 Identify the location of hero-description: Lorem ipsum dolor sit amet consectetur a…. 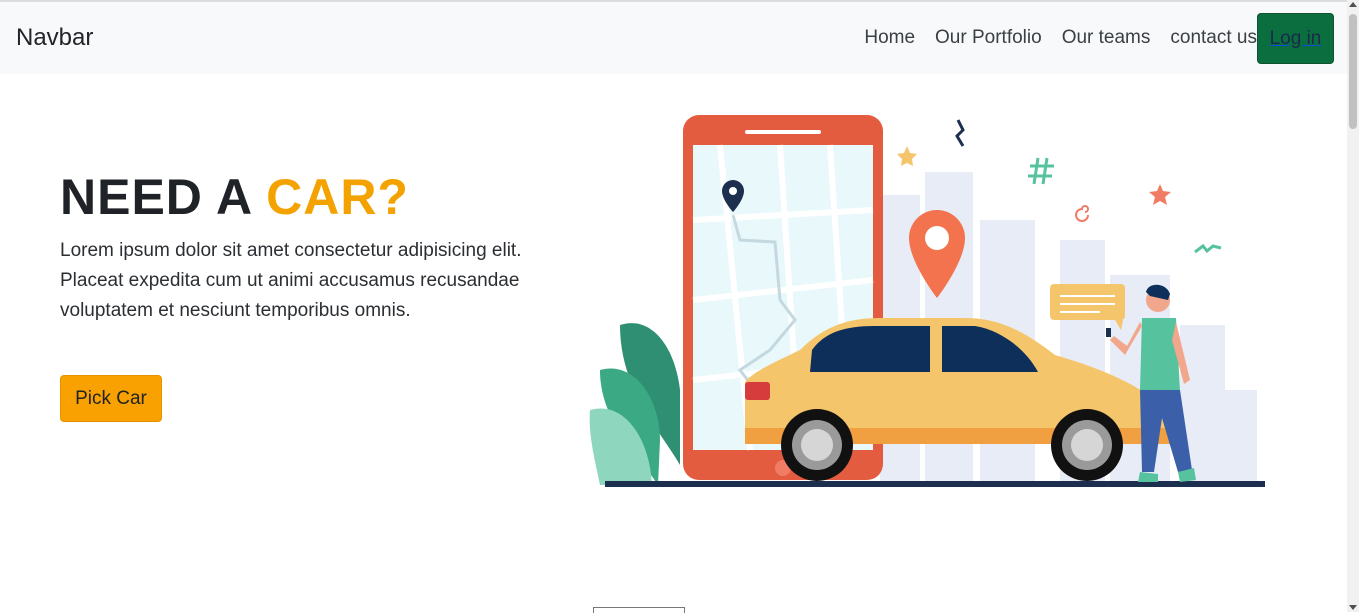
(291, 280).